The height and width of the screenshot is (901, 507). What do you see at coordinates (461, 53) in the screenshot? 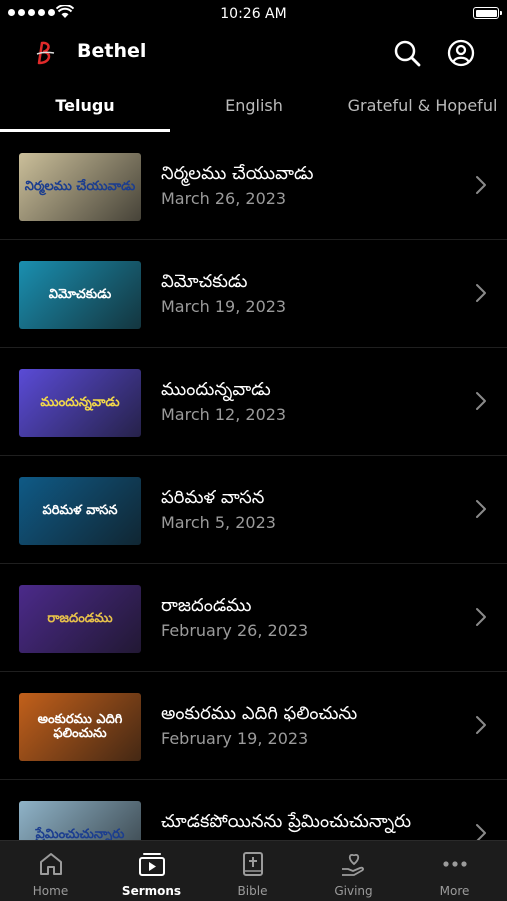
I see `profile-icon` at bounding box center [461, 53].